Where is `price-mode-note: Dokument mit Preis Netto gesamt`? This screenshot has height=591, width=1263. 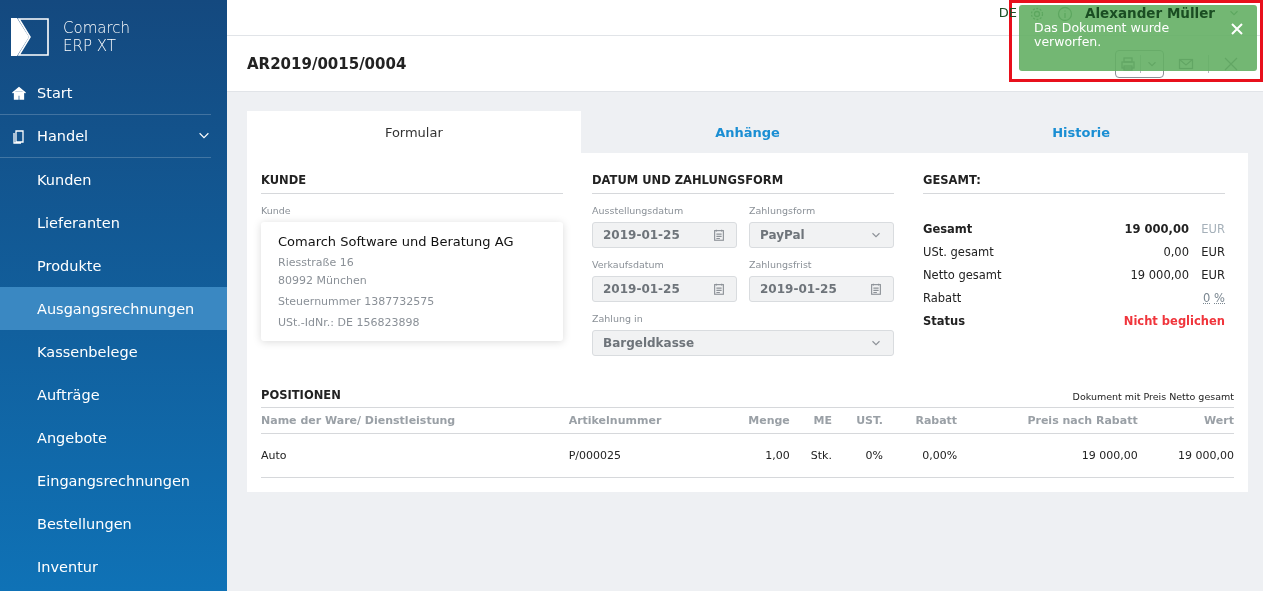 price-mode-note: Dokument mit Preis Netto gesamt is located at coordinates (1153, 396).